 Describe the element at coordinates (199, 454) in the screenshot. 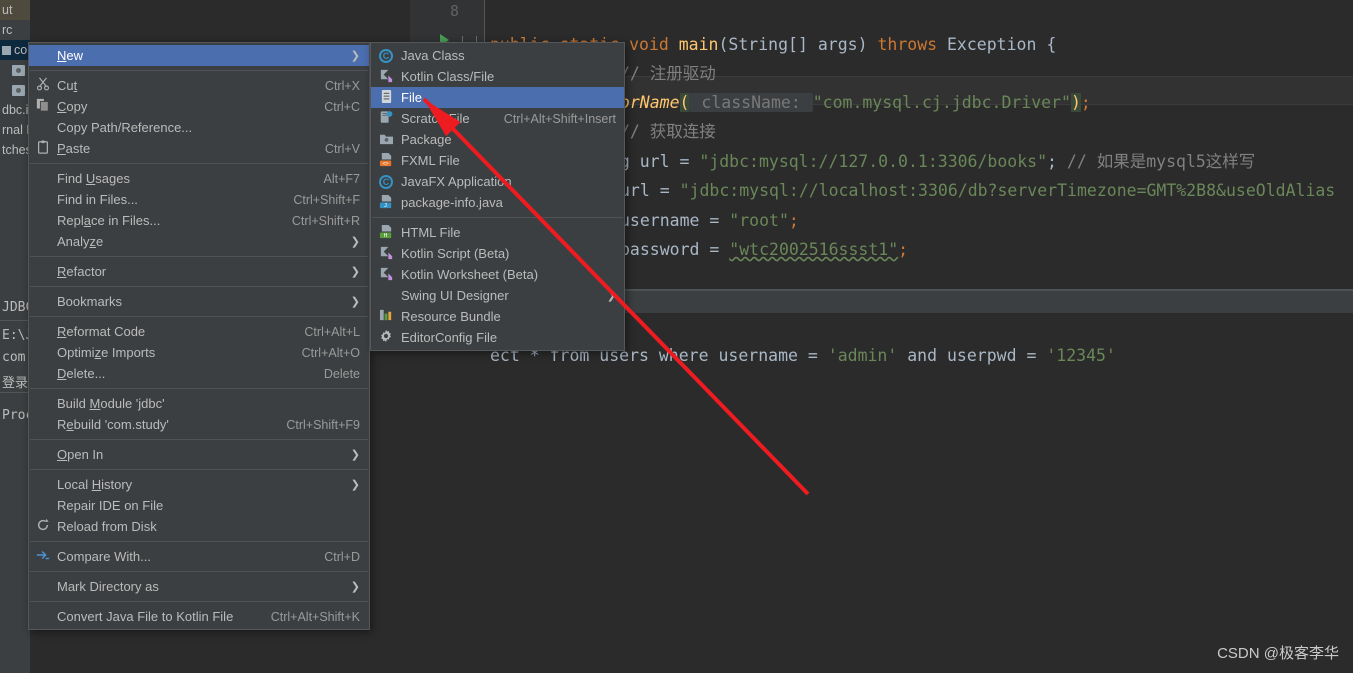

I see `menu-item-open-in: Open In ❯` at that location.